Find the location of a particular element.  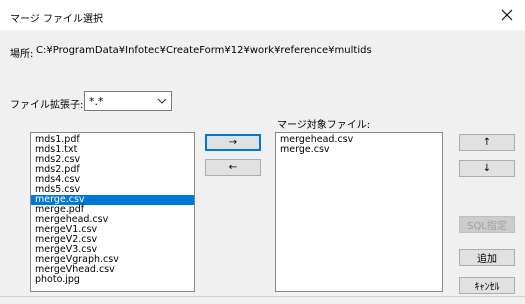

add-button: 追加 is located at coordinates (487, 257).